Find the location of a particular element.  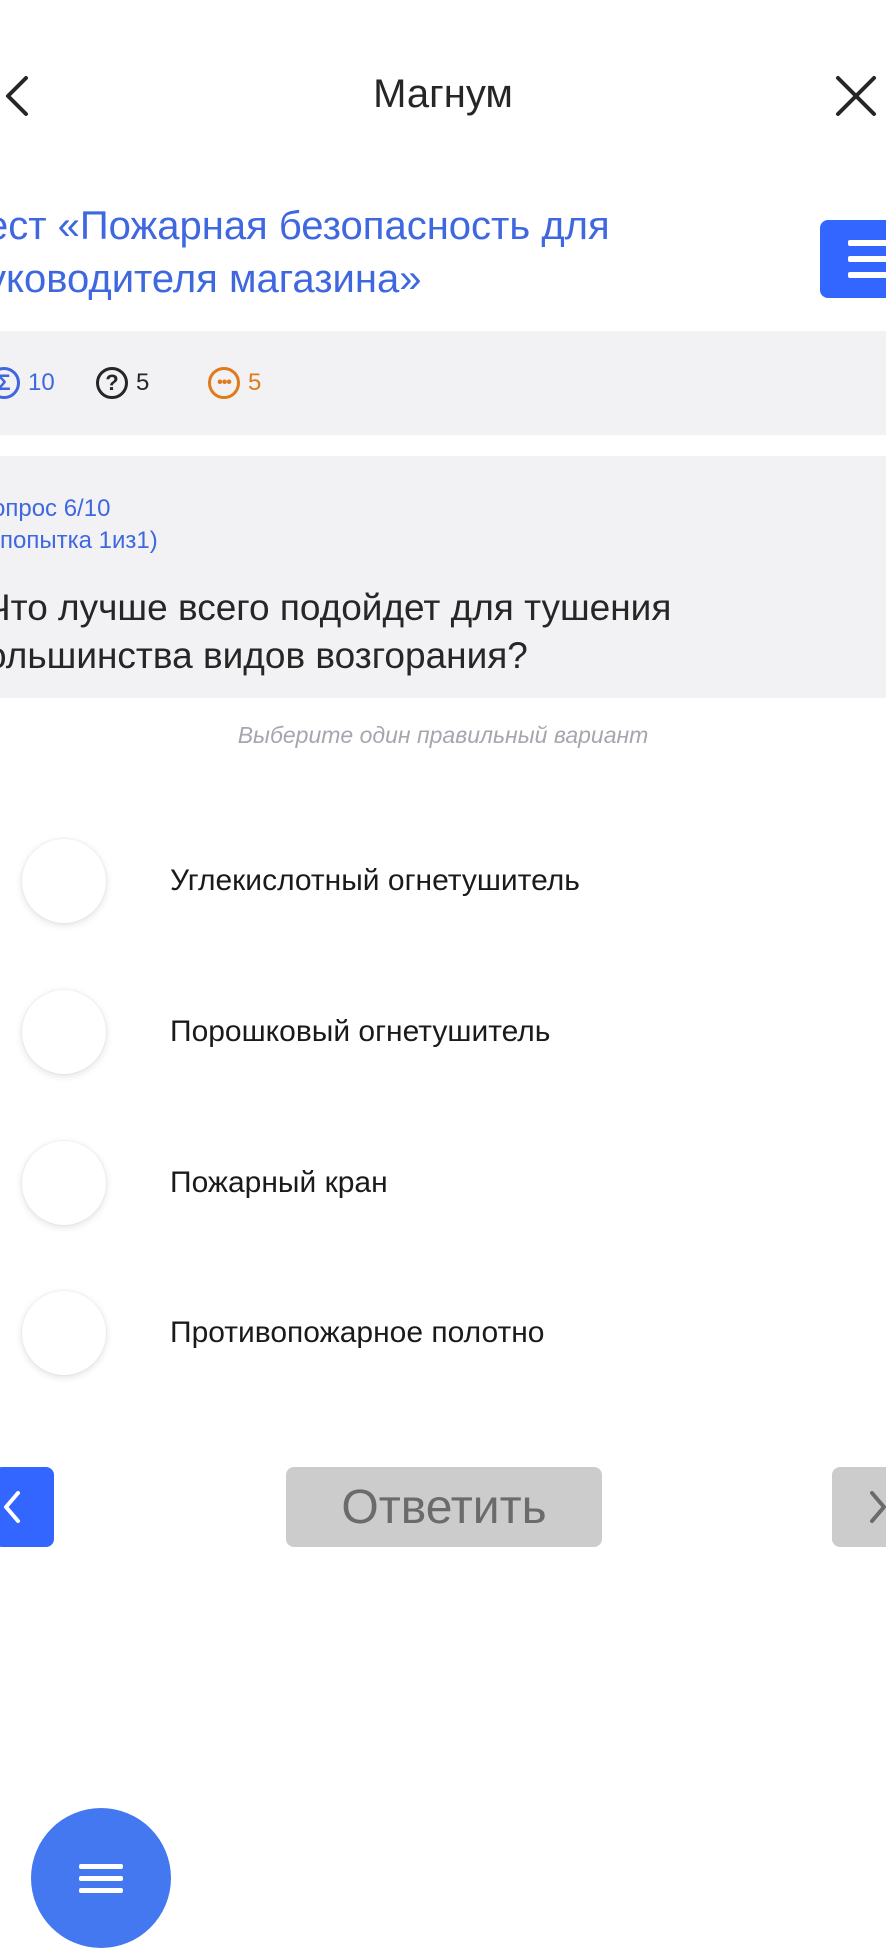

stat-pending-value: 5 is located at coordinates (255, 382).